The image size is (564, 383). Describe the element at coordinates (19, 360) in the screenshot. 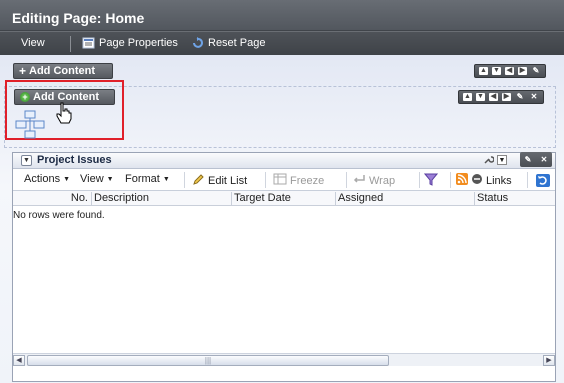

I see `scroll-left-icon: ◀` at that location.